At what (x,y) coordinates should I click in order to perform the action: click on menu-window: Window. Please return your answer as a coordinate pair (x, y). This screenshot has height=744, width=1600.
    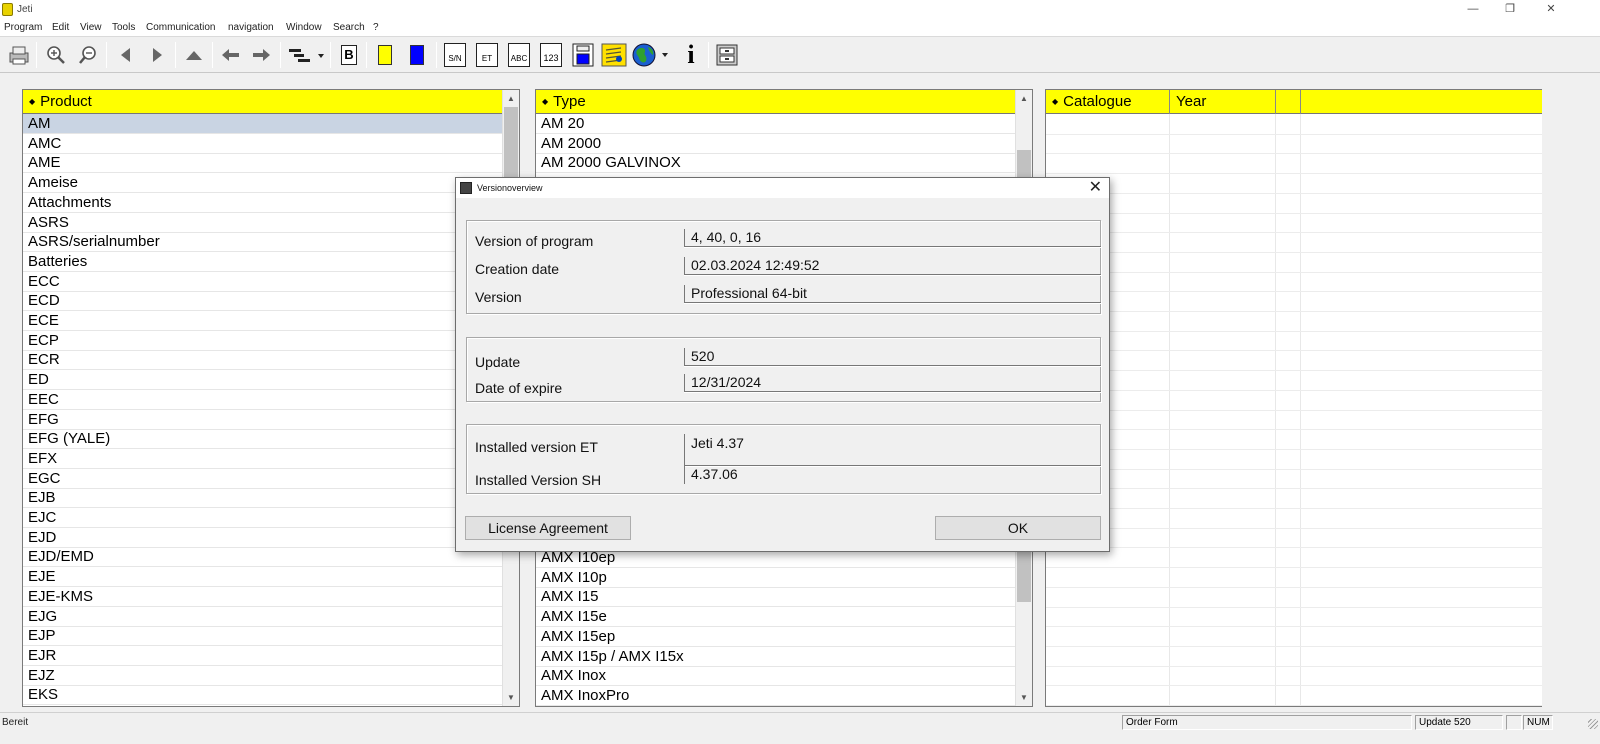
    Looking at the image, I should click on (304, 27).